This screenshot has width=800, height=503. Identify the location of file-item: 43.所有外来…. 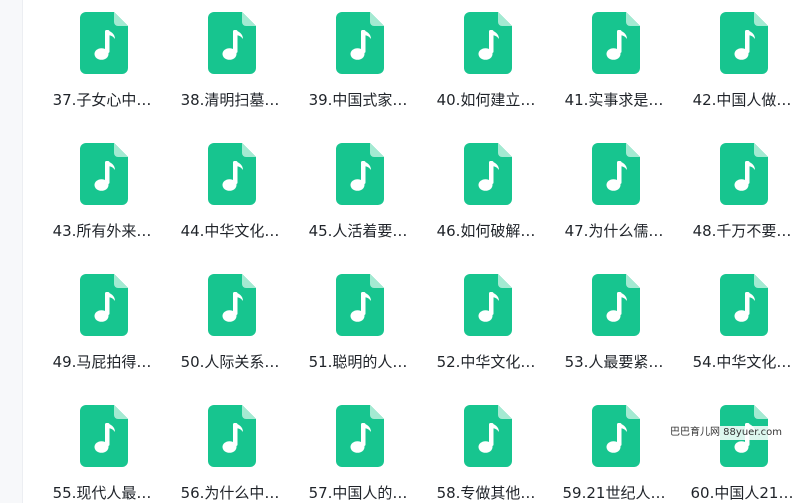
(102, 194).